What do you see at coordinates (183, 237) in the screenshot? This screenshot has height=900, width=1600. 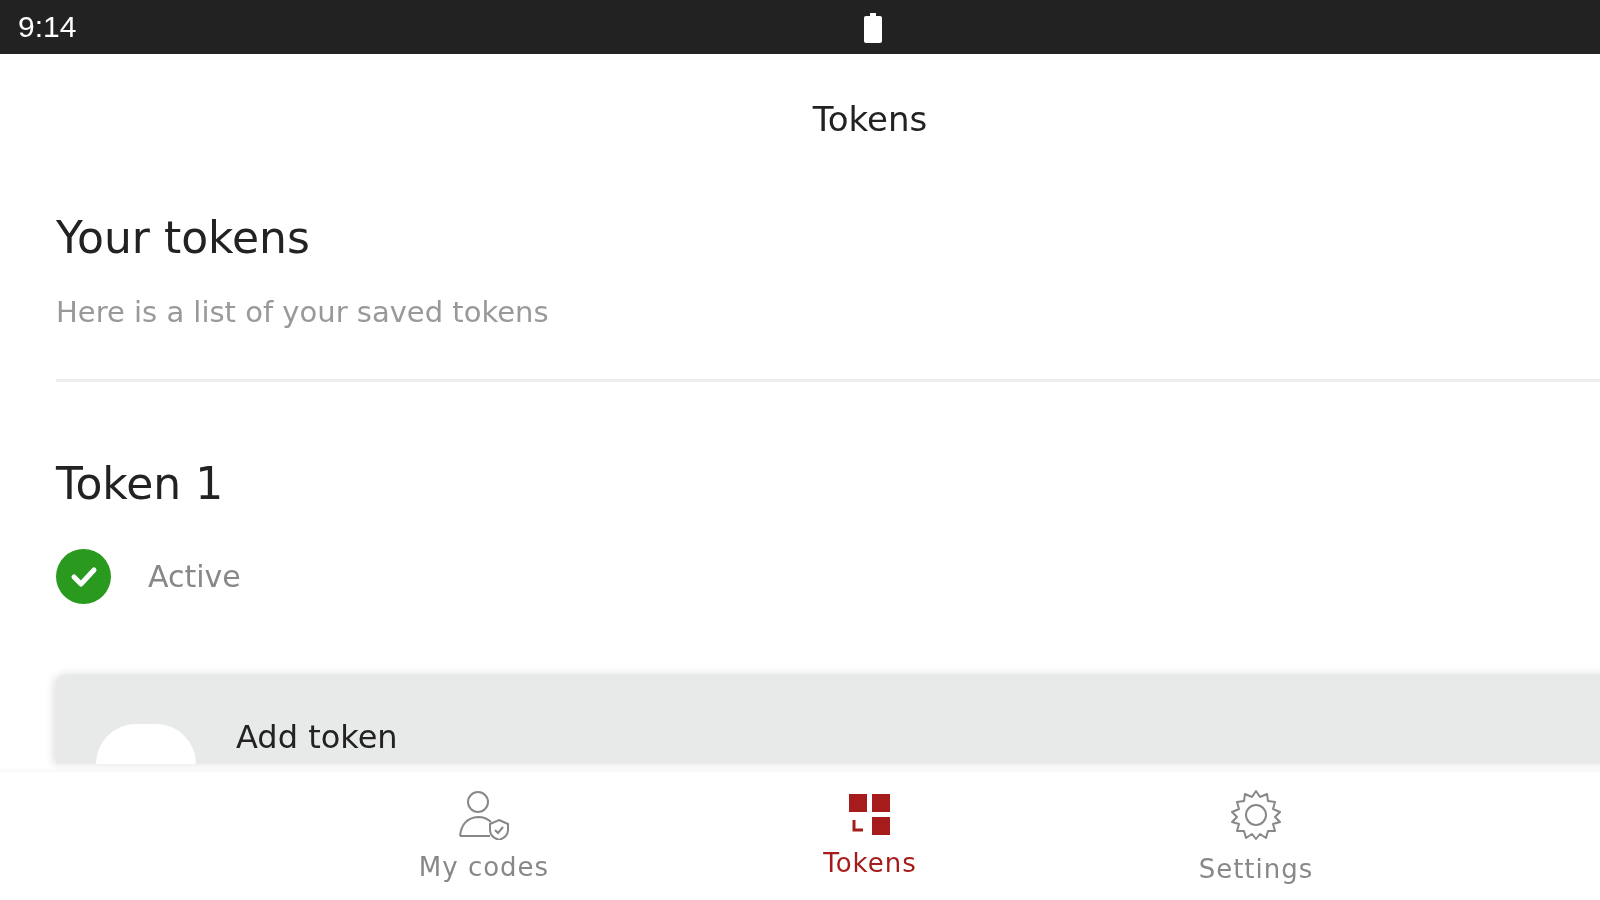 I see `section-heading: Your tokens` at bounding box center [183, 237].